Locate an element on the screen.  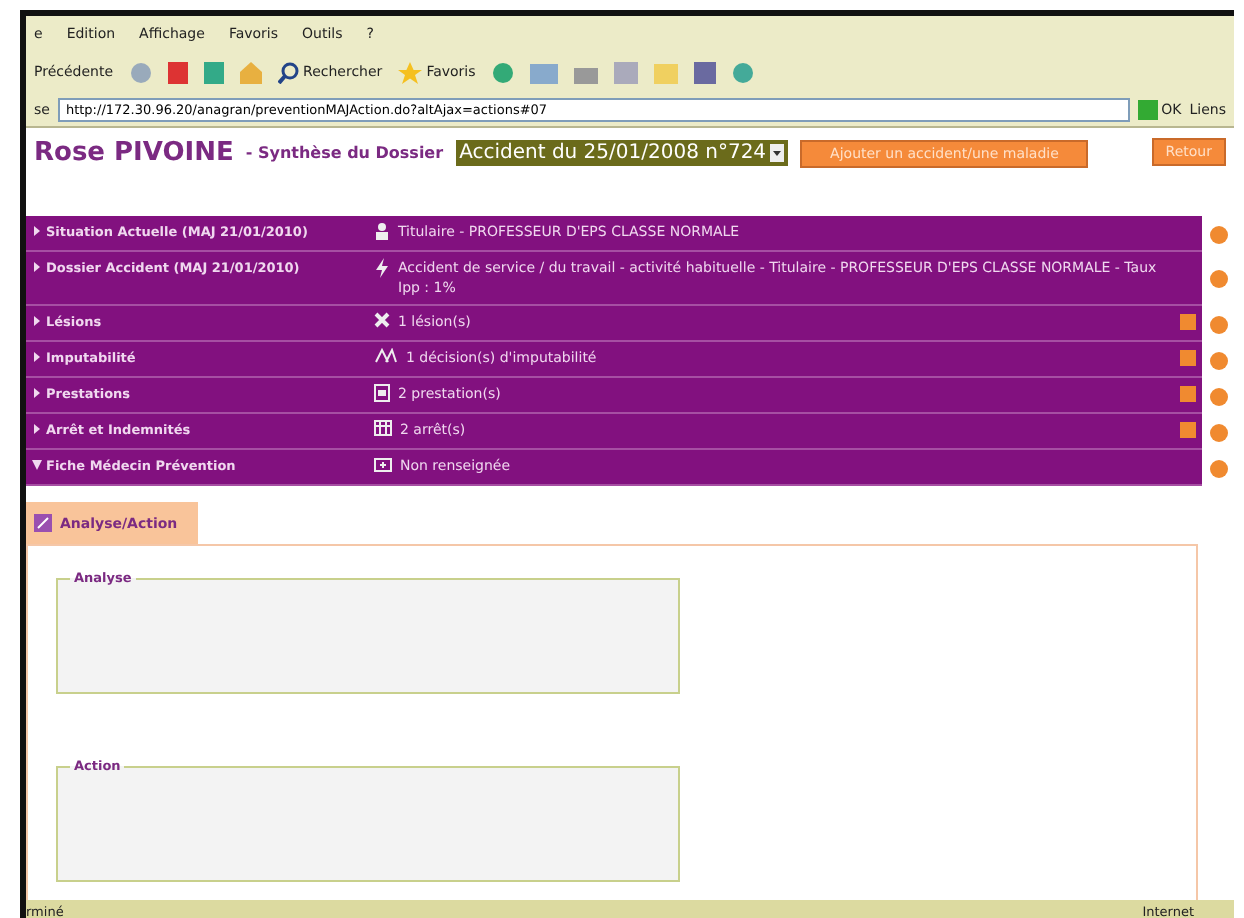
document-icon is located at coordinates (382, 393).